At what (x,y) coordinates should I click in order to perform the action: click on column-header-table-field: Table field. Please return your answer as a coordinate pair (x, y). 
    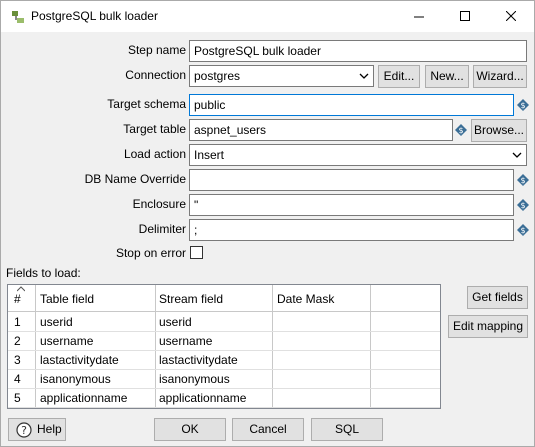
    Looking at the image, I should click on (67, 299).